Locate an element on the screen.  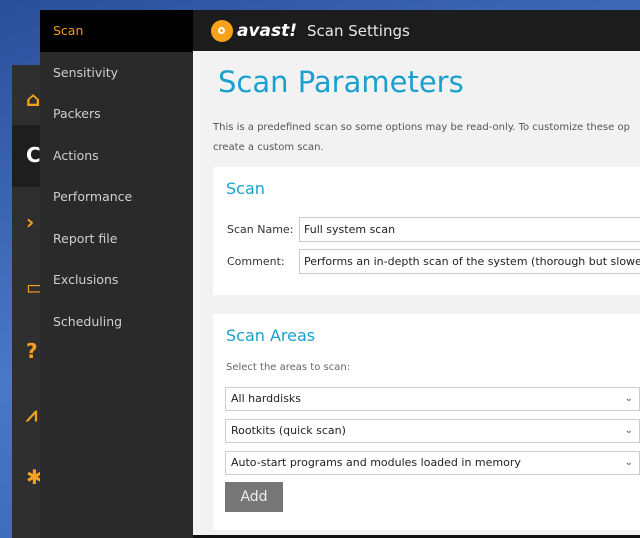
window-title: Scan Settings is located at coordinates (358, 30).